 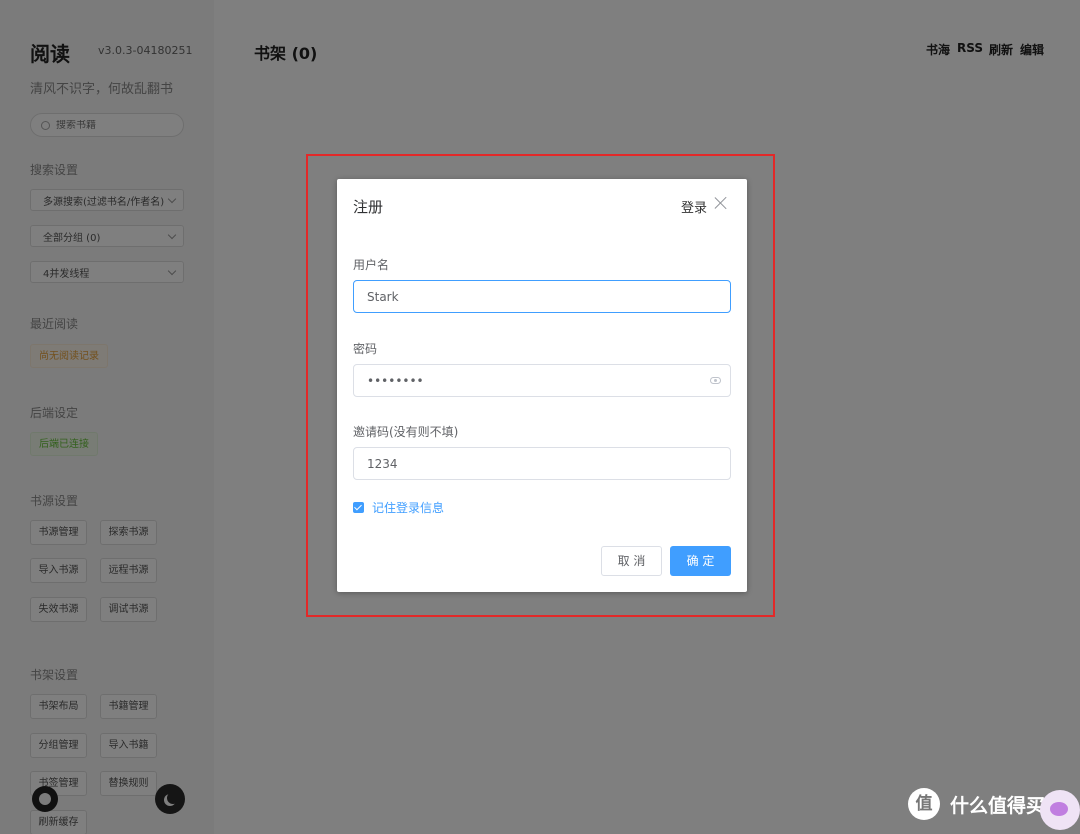 I want to click on password-input, so click(x=542, y=380).